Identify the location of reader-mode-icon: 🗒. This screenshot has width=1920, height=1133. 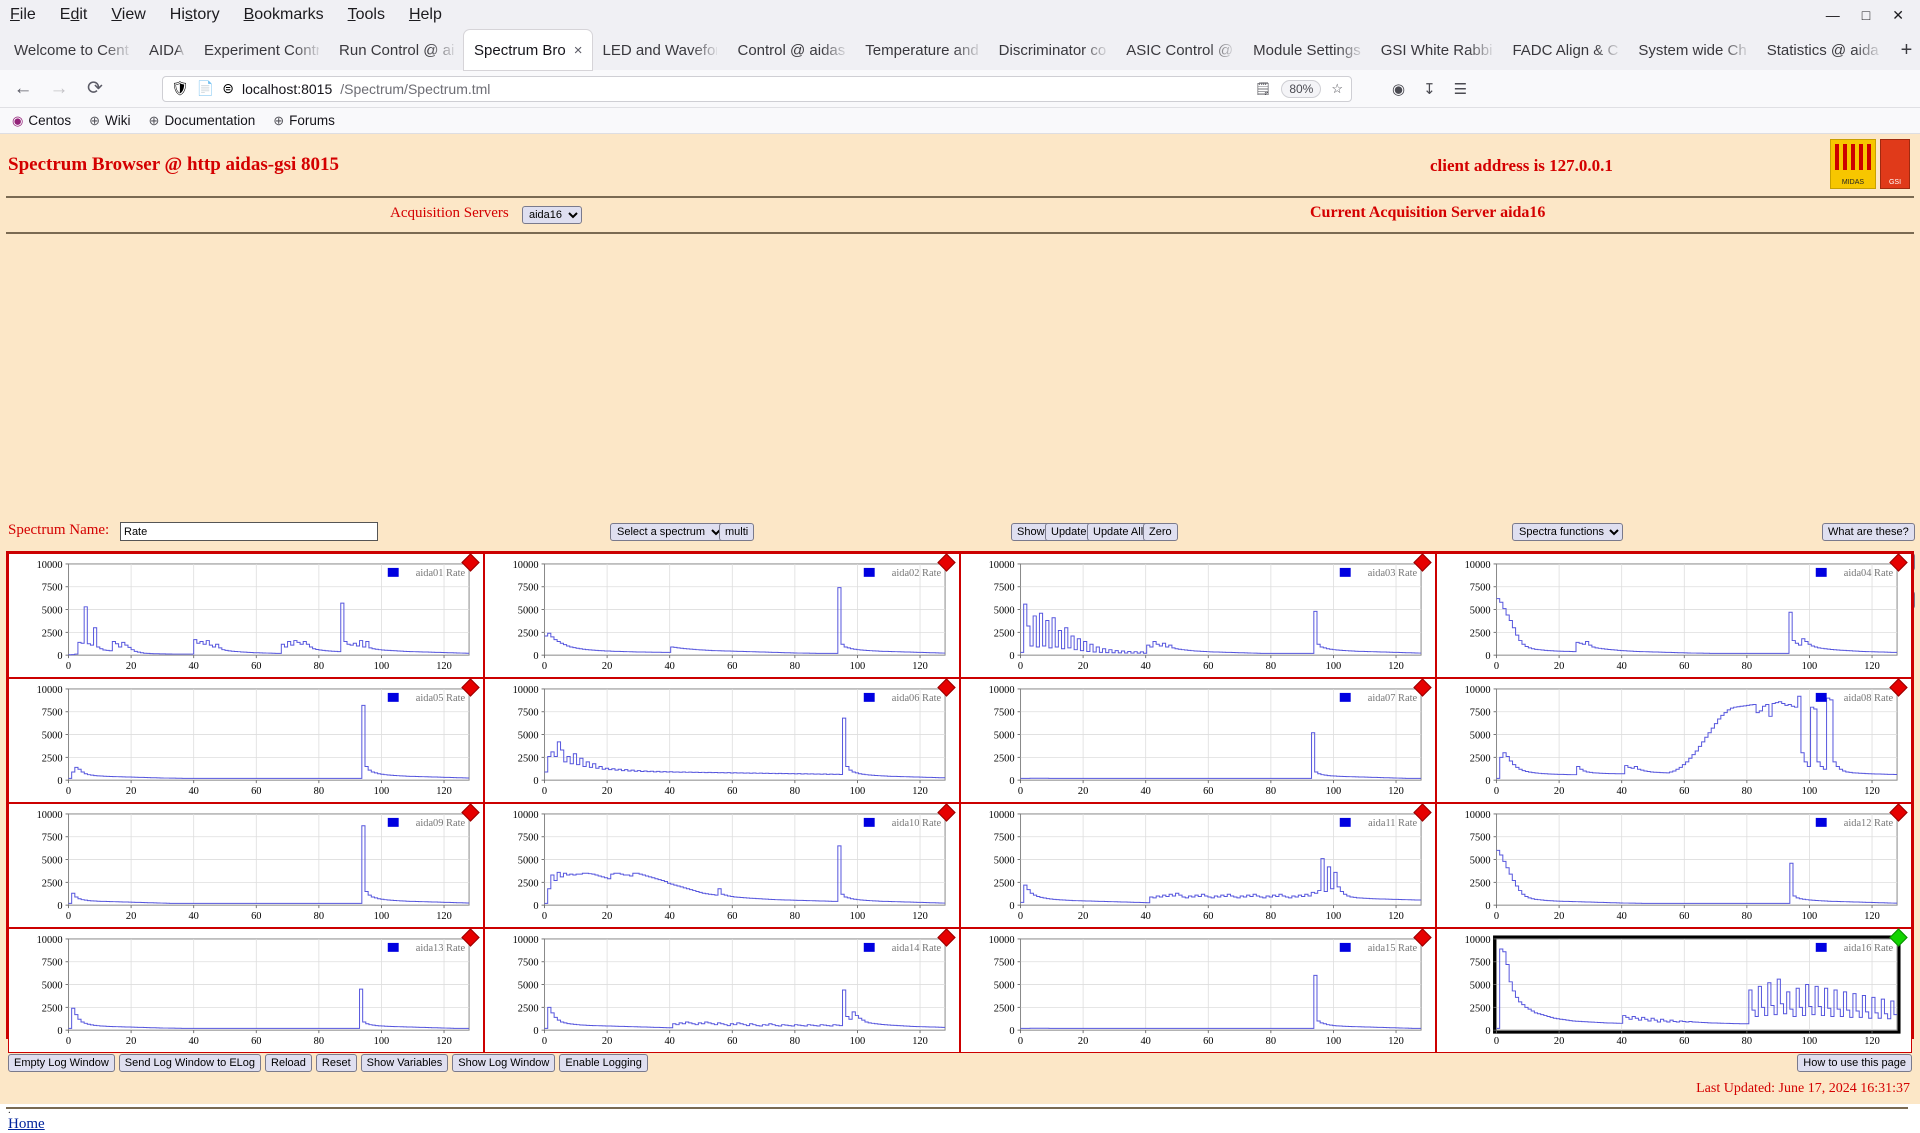
(1263, 89).